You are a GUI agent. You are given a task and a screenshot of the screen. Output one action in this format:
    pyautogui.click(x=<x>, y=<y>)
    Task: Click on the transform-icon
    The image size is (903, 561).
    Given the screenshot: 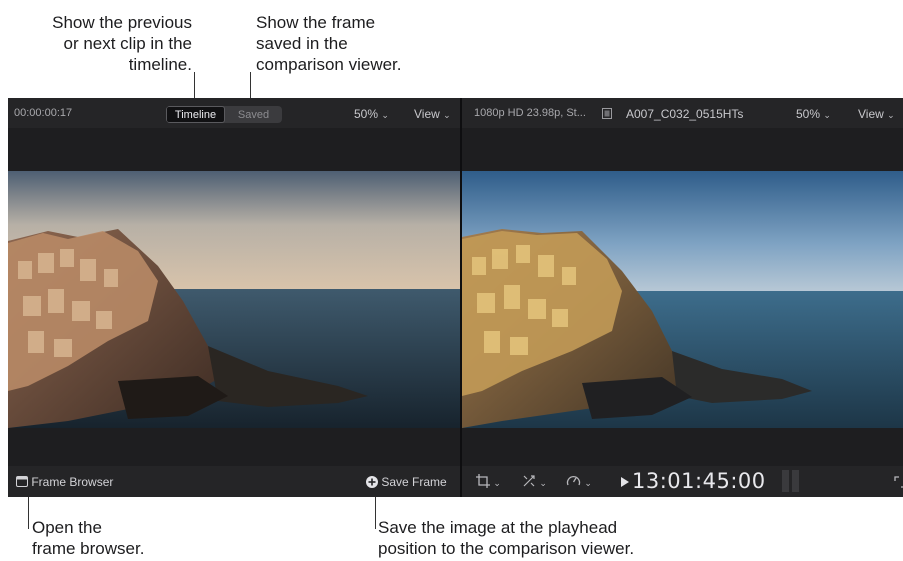 What is the action you would take?
    pyautogui.click(x=529, y=481)
    